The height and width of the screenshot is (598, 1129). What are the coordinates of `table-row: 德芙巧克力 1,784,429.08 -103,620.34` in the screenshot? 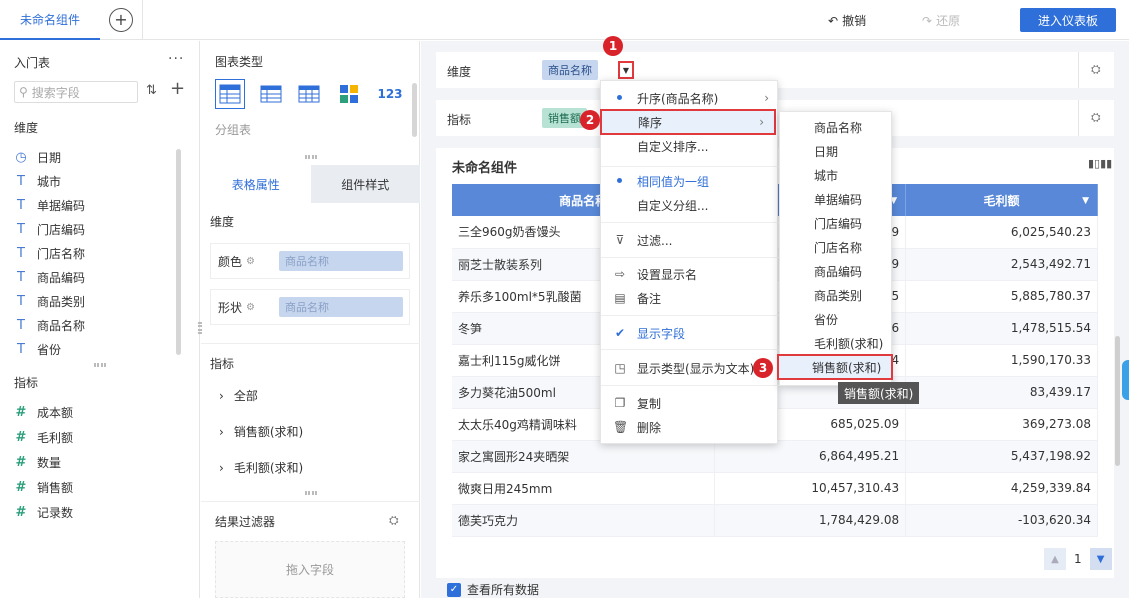 It's located at (775, 520).